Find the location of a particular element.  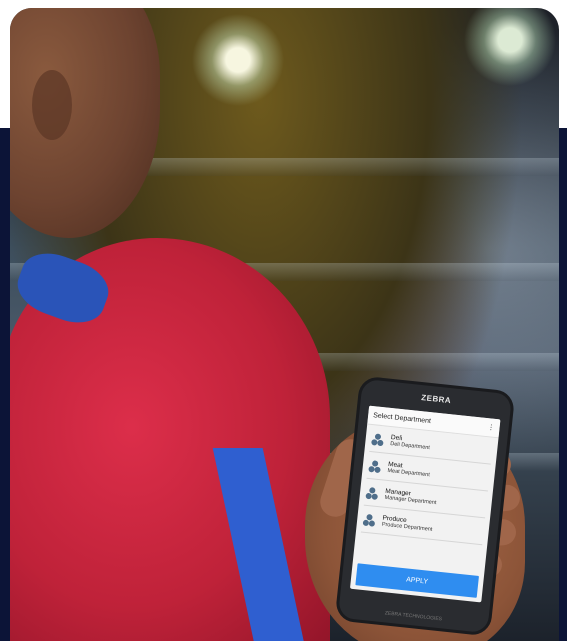

employee-head is located at coordinates (85, 123).